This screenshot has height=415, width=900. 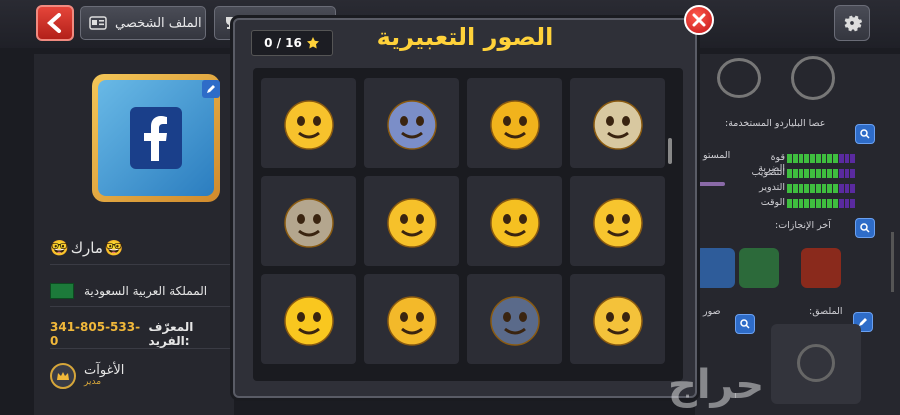 What do you see at coordinates (97, 334) in the screenshot?
I see `unique-id-value: 341-805-533-0` at bounding box center [97, 334].